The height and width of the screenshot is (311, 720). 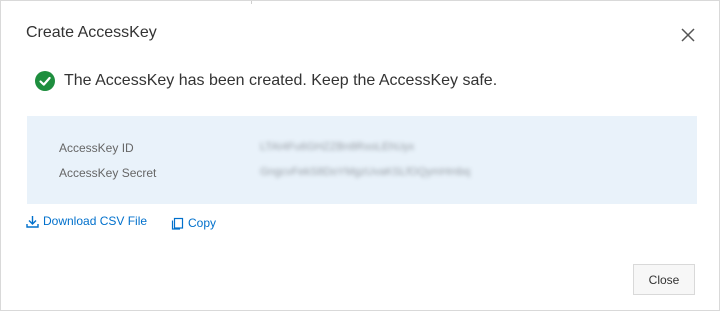 I want to click on close-button: Close, so click(x=664, y=279).